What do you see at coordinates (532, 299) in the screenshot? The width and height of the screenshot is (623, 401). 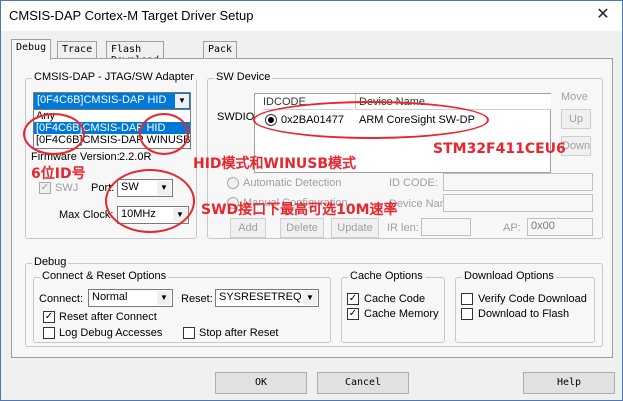 I see `verify-code-label: Verify Code Download` at bounding box center [532, 299].